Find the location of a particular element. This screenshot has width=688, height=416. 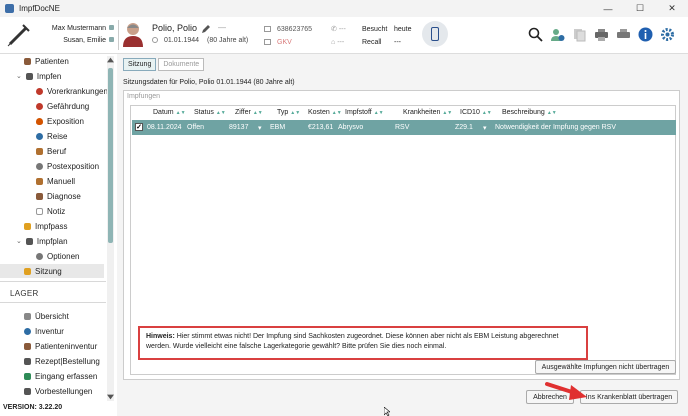

version-label: VERSION: 3.22.20 is located at coordinates (33, 407).